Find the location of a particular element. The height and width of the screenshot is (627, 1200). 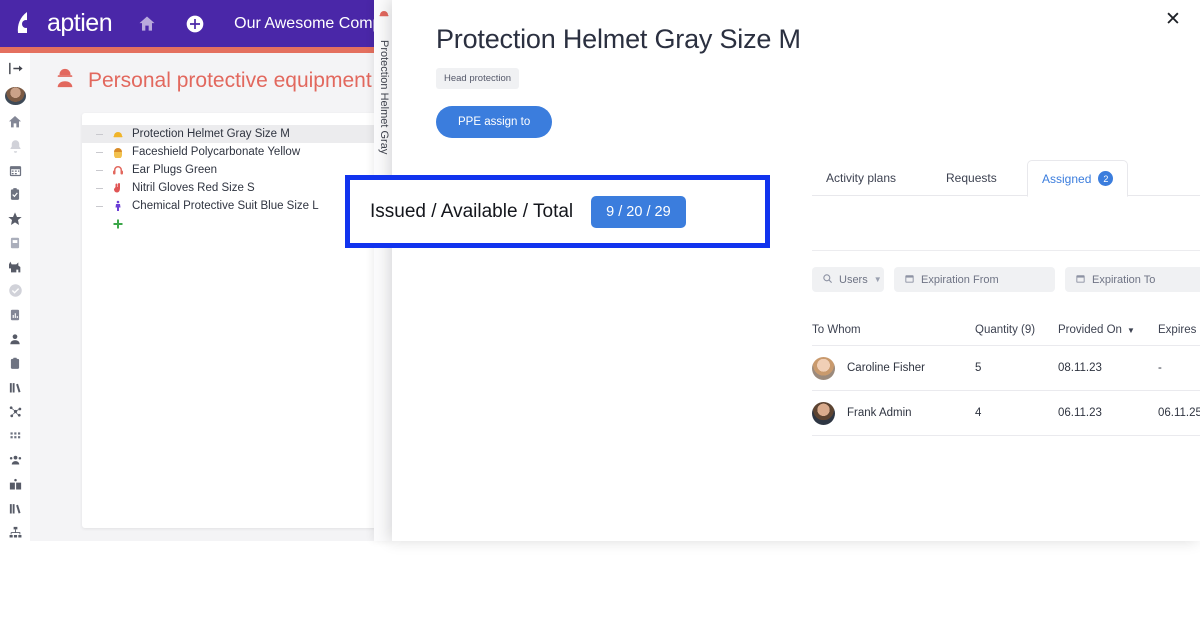

filter-expiration-from: Expiration From is located at coordinates (974, 279).